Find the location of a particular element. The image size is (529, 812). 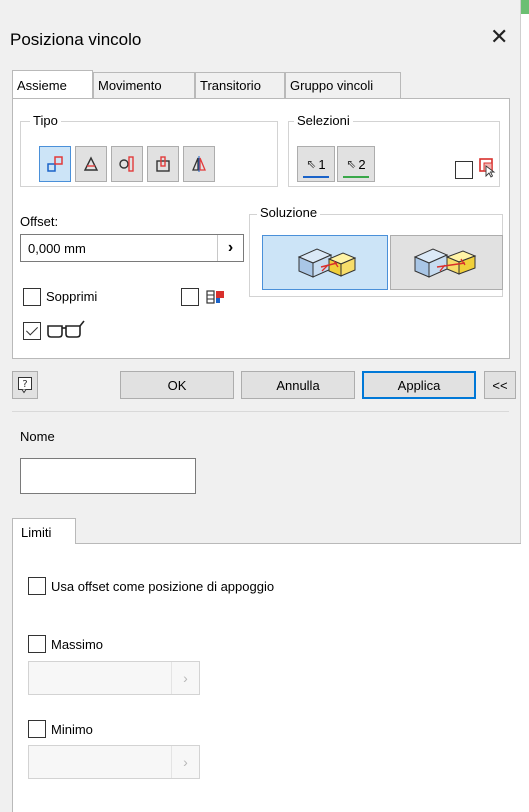

offset-value: 0,000 mm is located at coordinates (57, 248).